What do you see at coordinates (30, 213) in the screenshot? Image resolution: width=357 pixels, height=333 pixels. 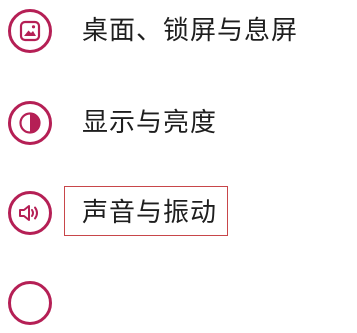 I see `speaker-icon` at bounding box center [30, 213].